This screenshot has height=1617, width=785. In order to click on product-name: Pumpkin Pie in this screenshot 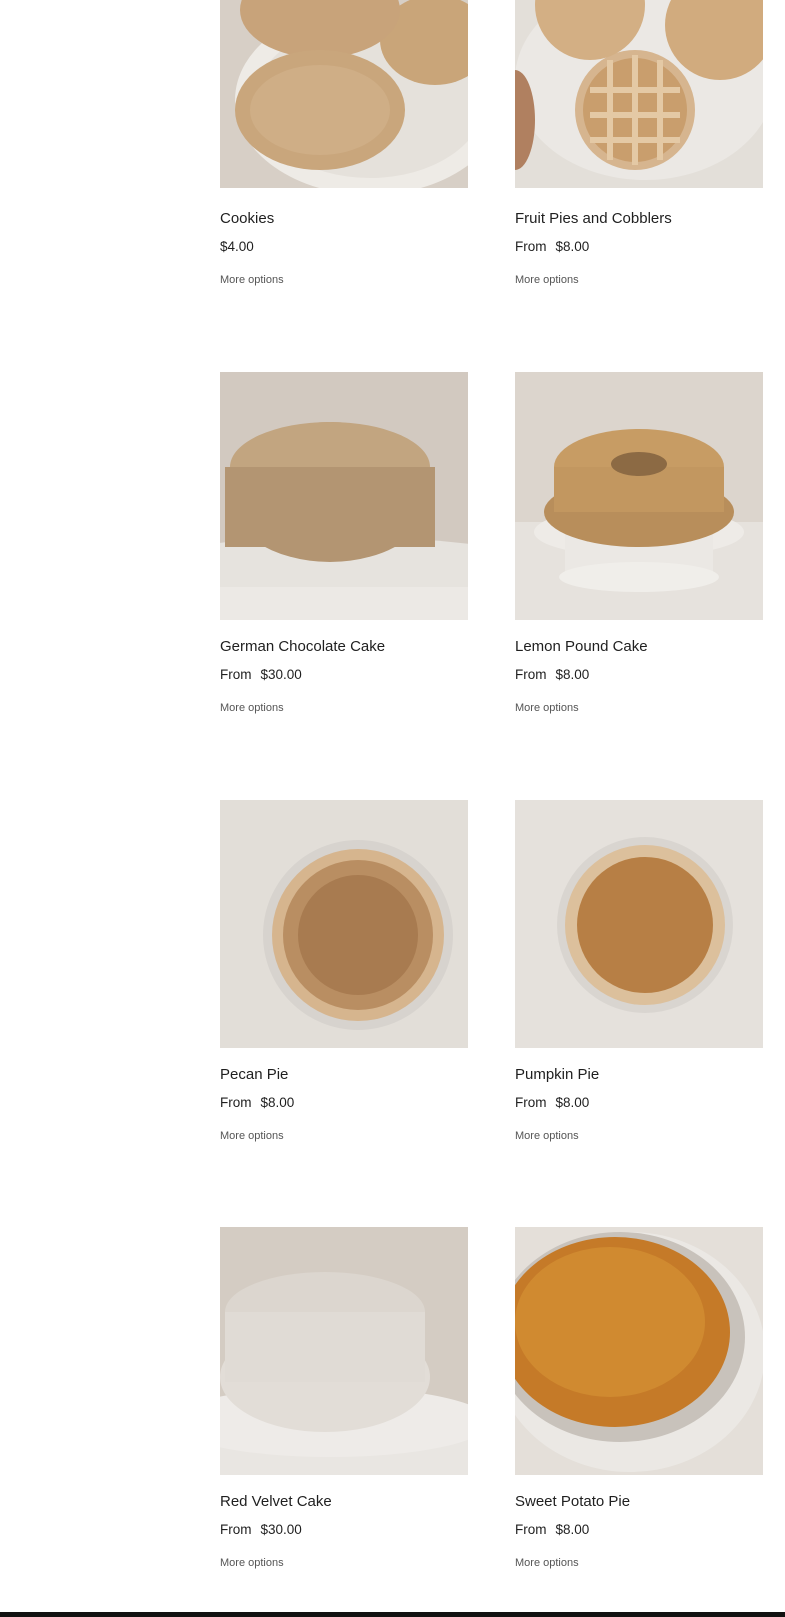, I will do `click(557, 1074)`.